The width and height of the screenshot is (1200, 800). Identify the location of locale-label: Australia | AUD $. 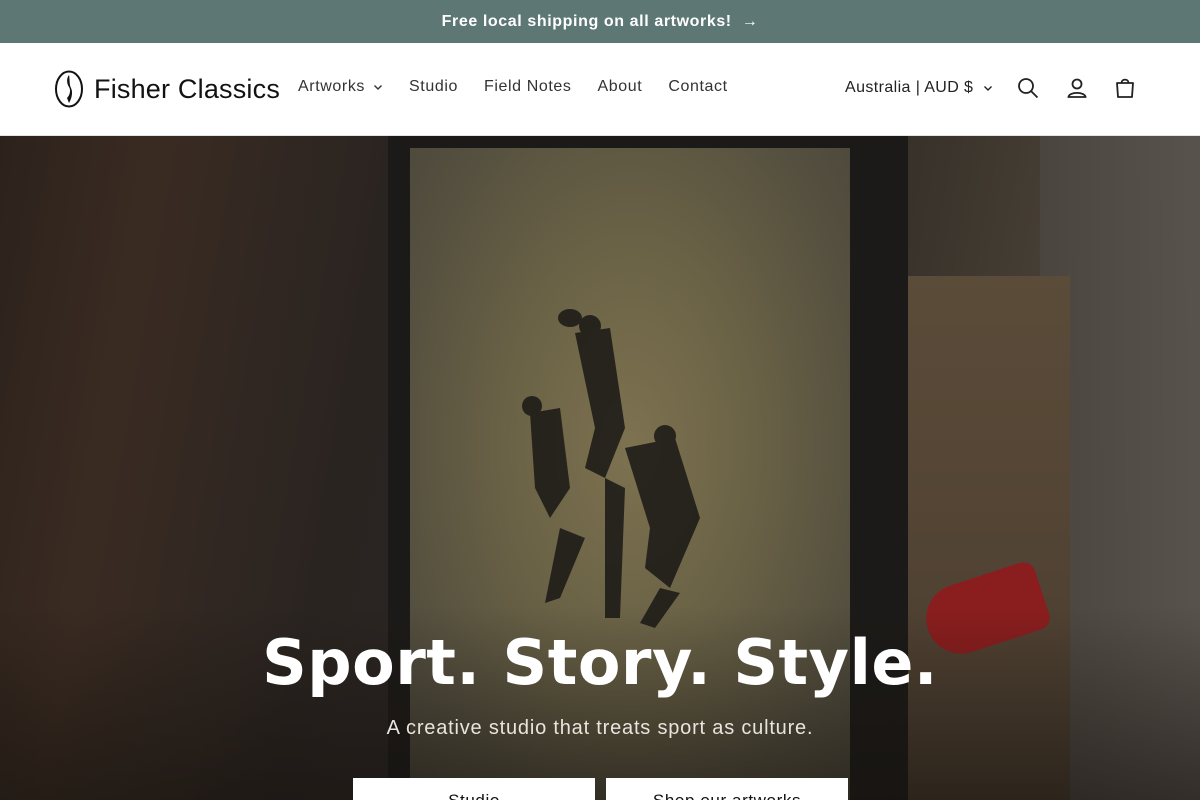
(909, 87).